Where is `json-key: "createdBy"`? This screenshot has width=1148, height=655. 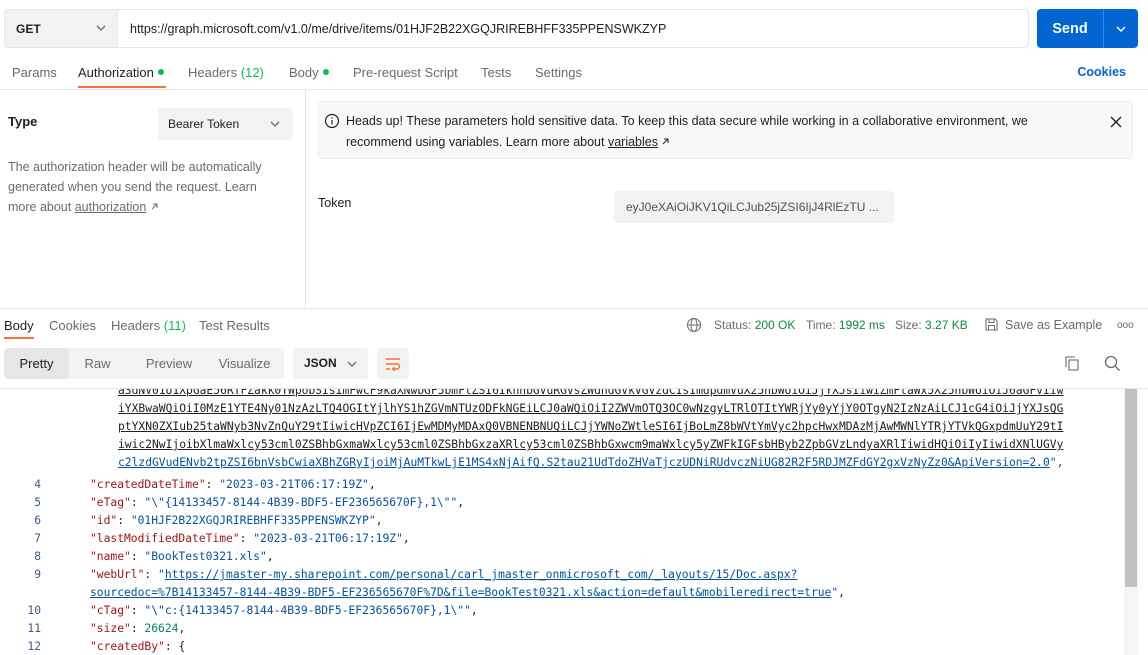
json-key: "createdBy" is located at coordinates (127, 646).